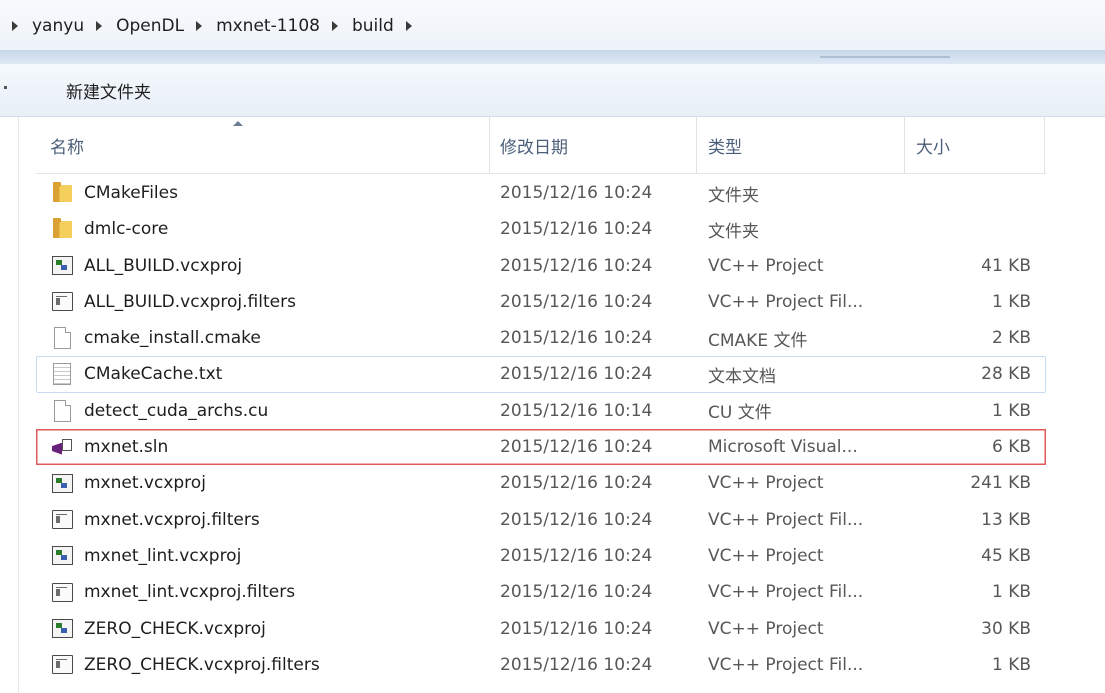 The height and width of the screenshot is (693, 1105). What do you see at coordinates (172, 338) in the screenshot?
I see `file-name: cmake_install.cmake` at bounding box center [172, 338].